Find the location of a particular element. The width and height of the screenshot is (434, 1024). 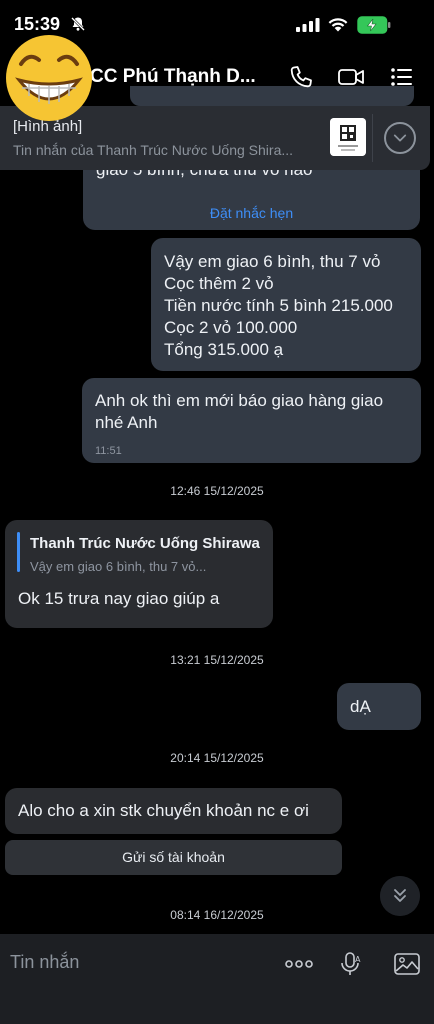

message-line: Cọc 2 vỏ 100.000 is located at coordinates (231, 327).